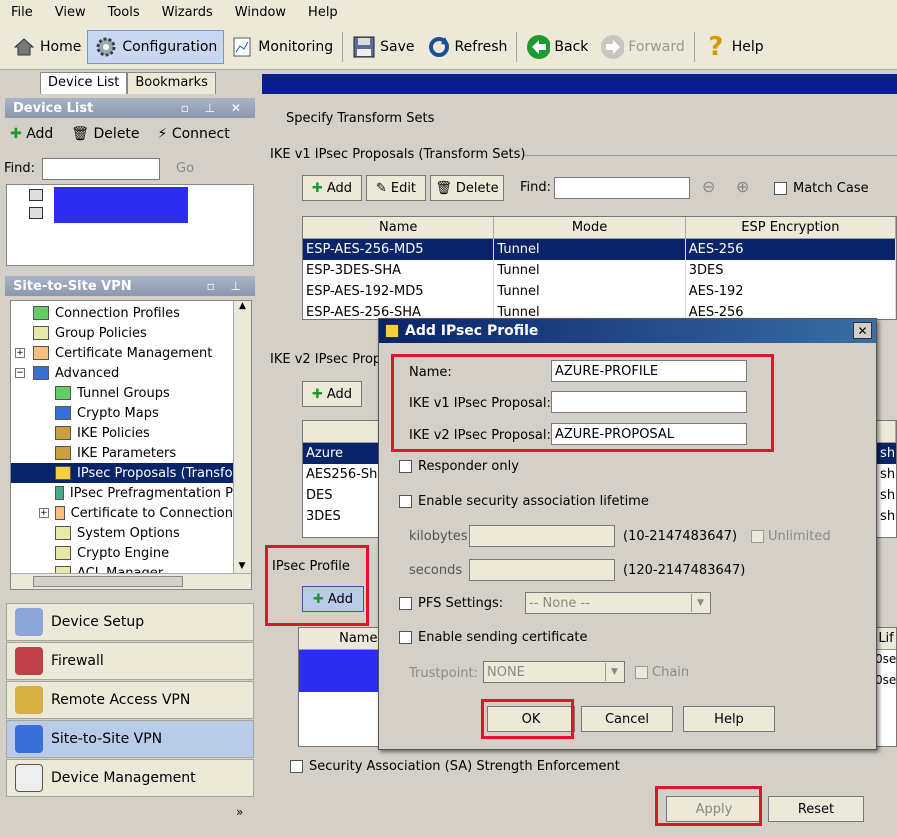 The height and width of the screenshot is (837, 897). What do you see at coordinates (791, 227) in the screenshot?
I see `col-esp-encryption: ESP Encryption` at bounding box center [791, 227].